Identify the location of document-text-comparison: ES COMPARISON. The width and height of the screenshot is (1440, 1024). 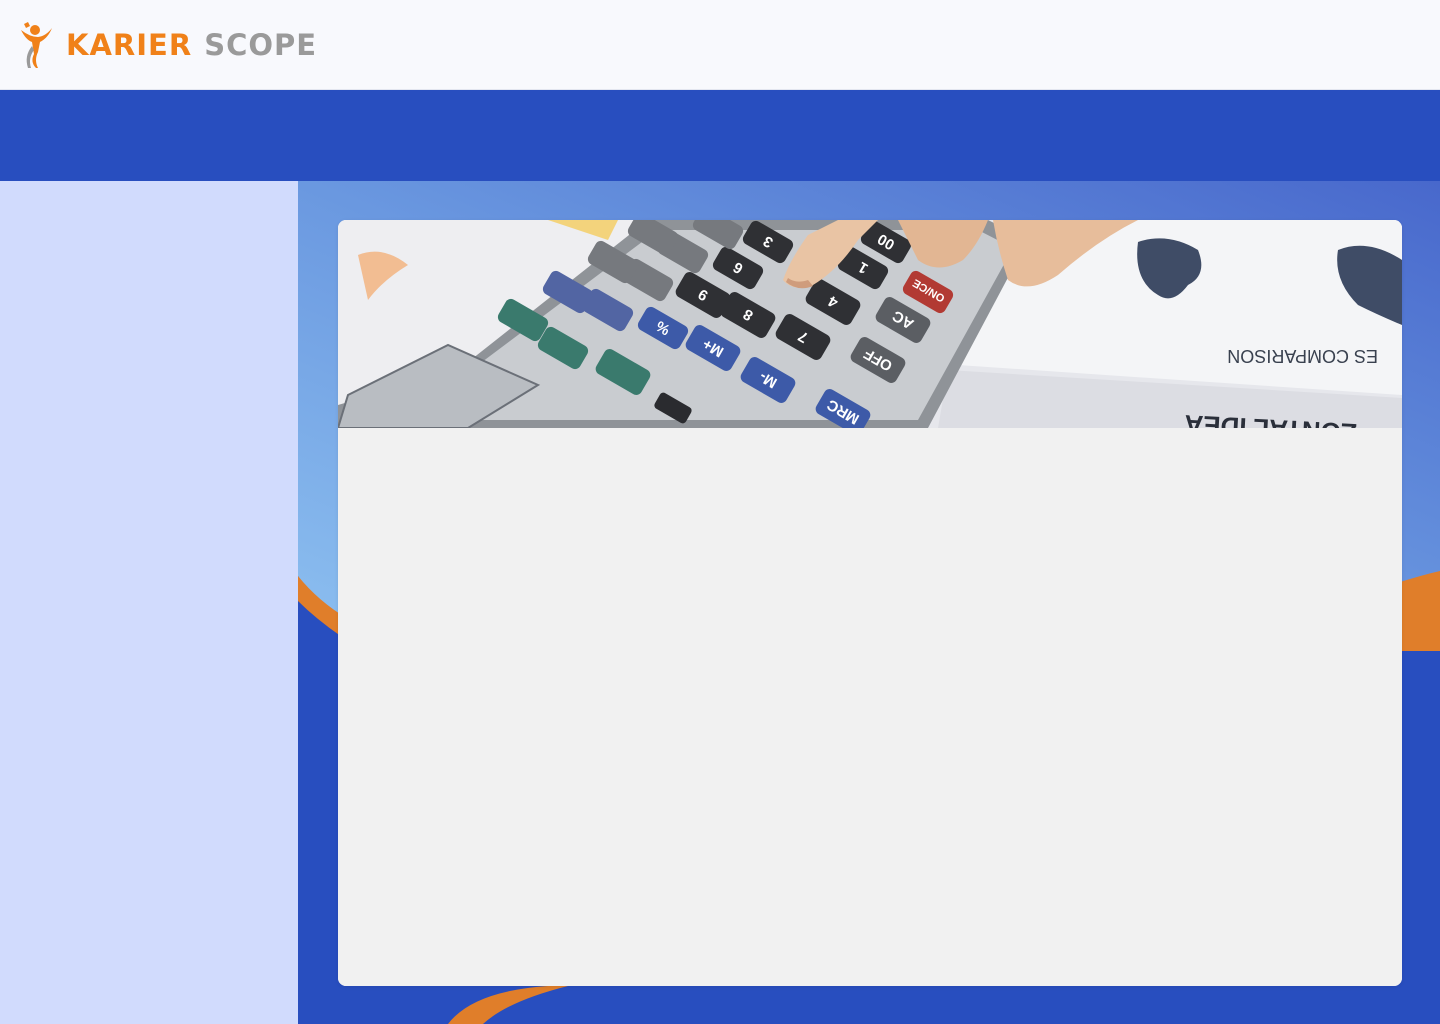
(1302, 356).